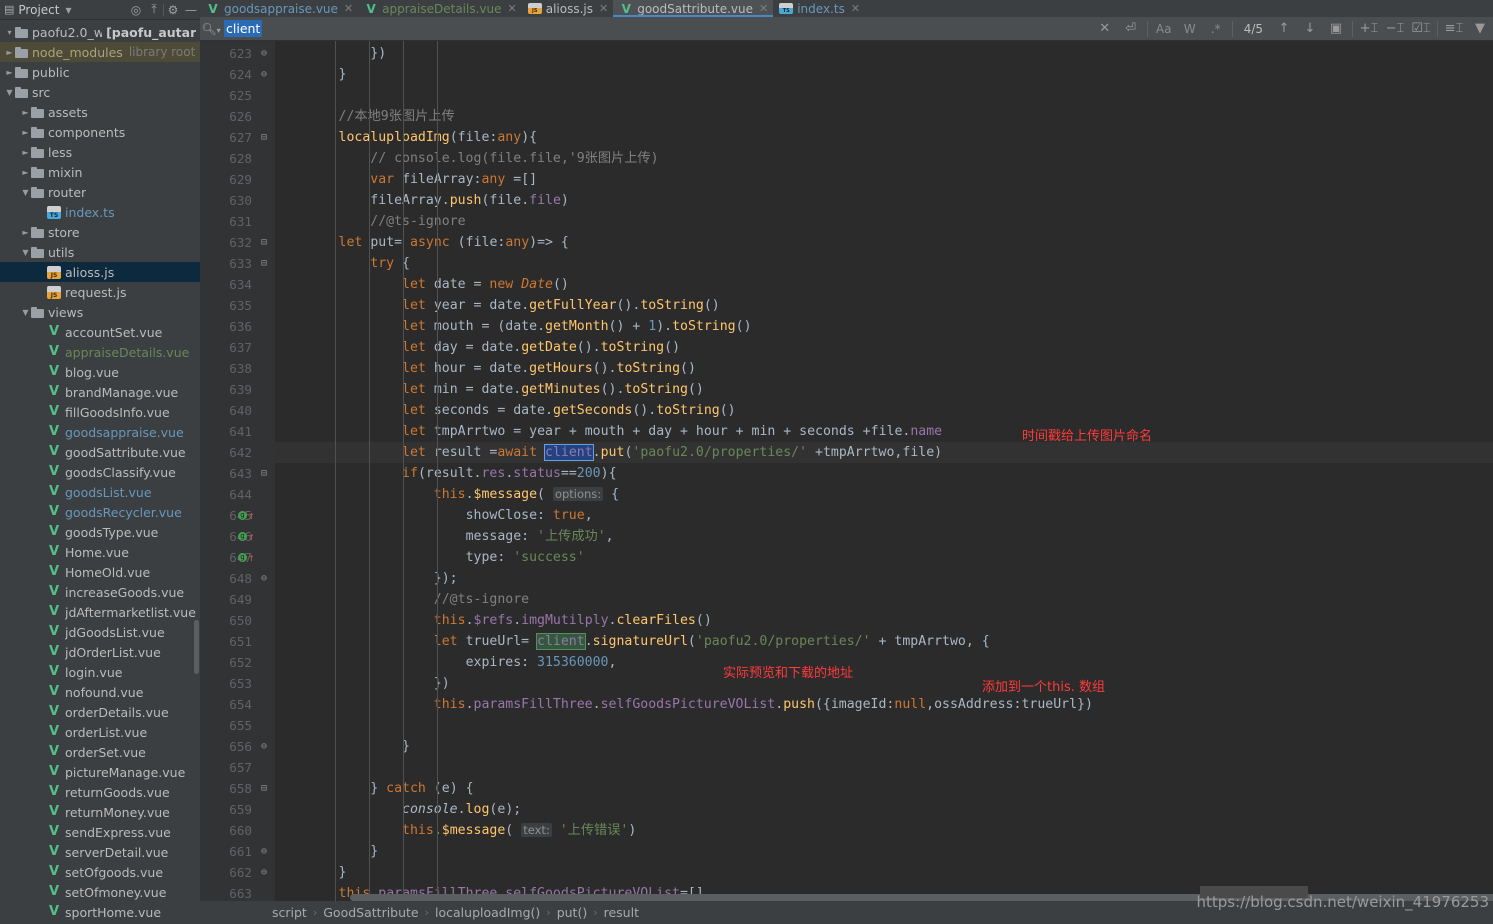 The width and height of the screenshot is (1493, 924). I want to click on target-icon: ◎, so click(136, 10).